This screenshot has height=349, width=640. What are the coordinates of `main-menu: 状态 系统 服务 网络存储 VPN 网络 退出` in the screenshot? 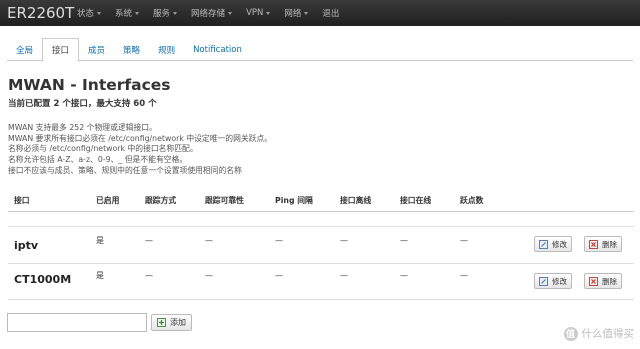 It's located at (215, 13).